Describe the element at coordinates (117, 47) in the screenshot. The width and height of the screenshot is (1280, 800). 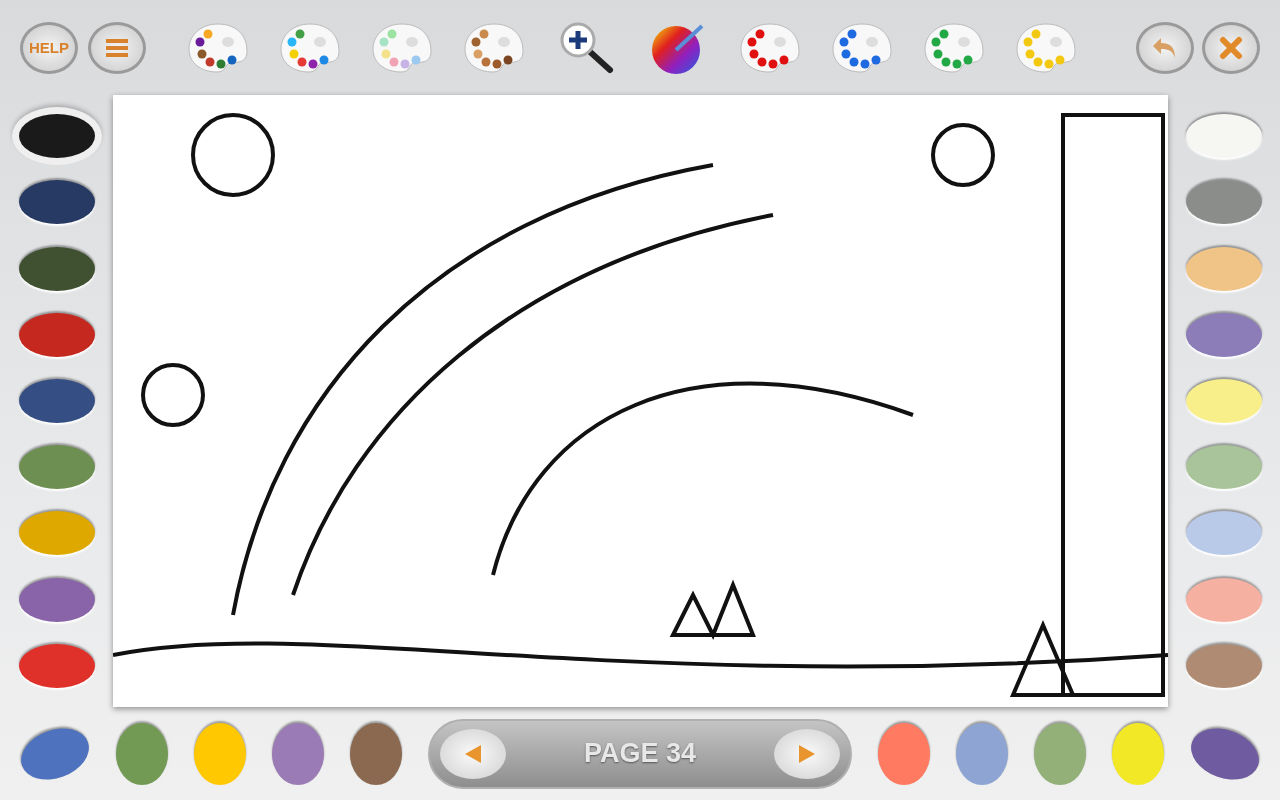
I see `menu-icon` at that location.